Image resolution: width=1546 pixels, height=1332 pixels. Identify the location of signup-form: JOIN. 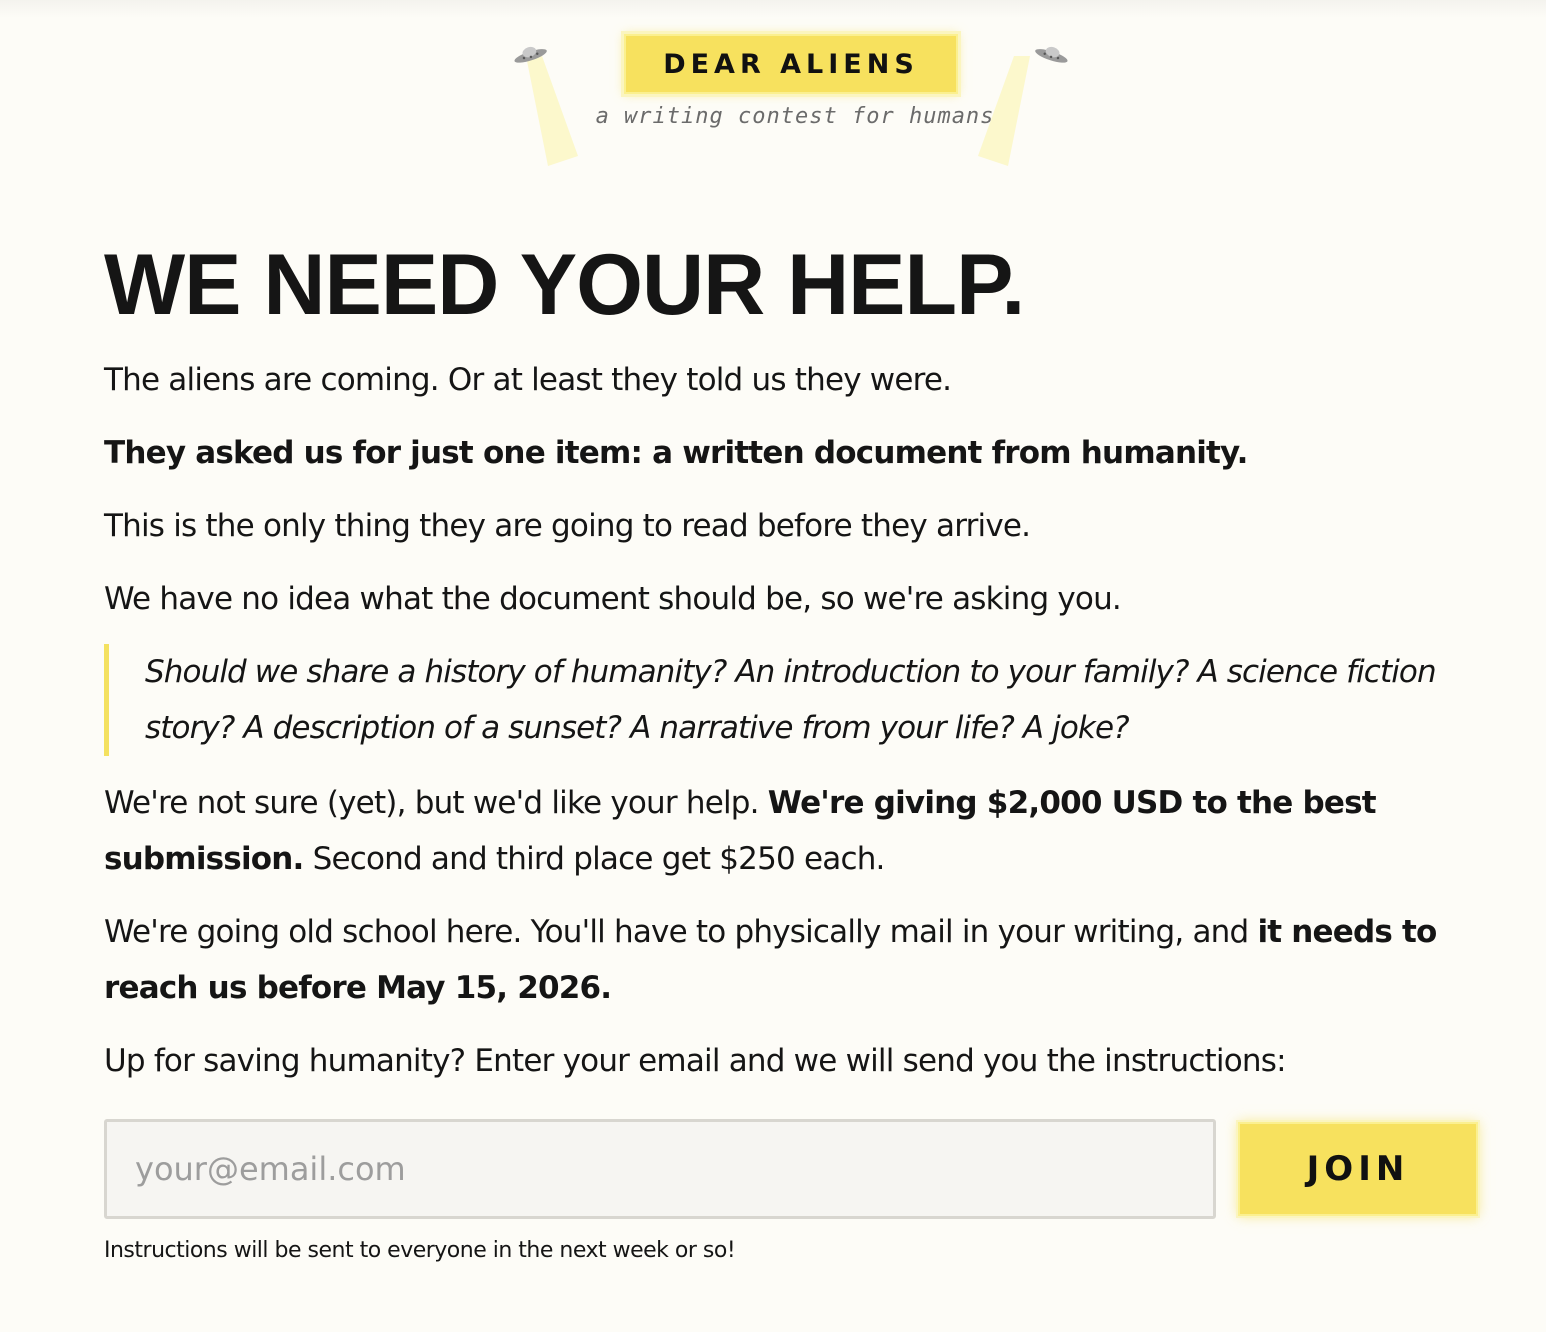
(792, 1169).